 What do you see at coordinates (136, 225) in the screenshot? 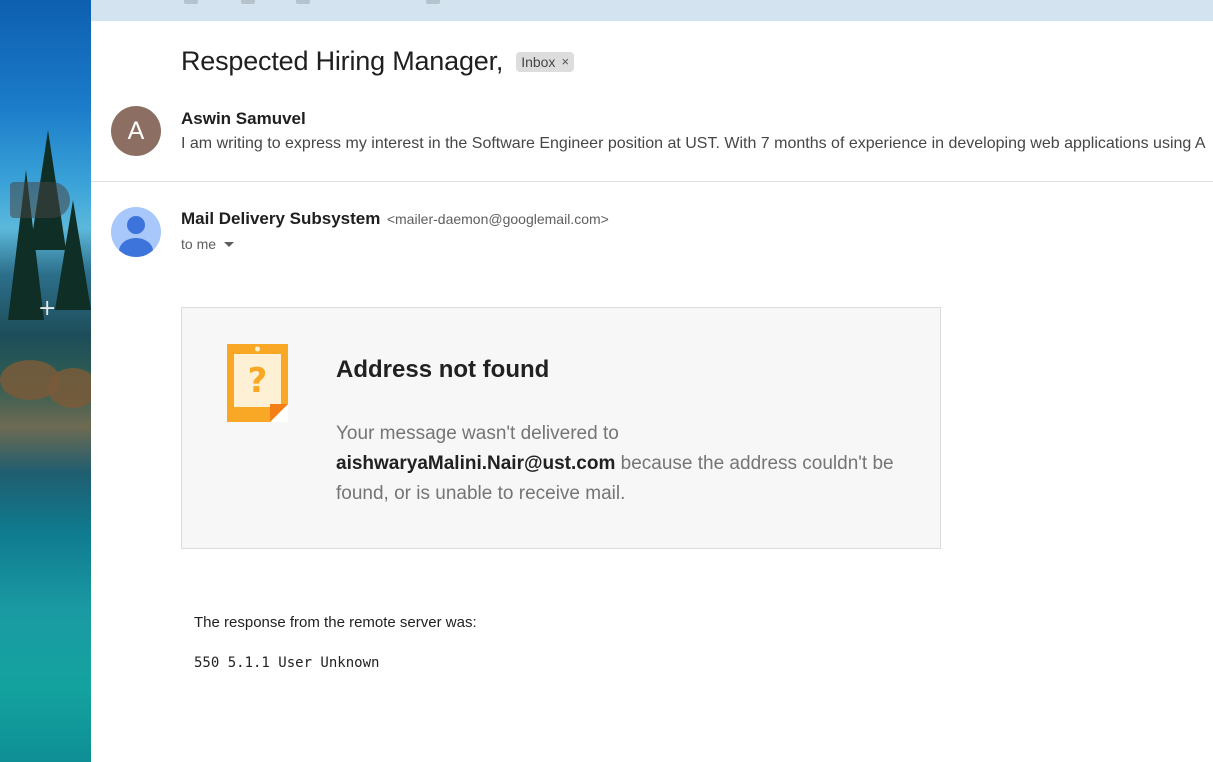
I see `person-icon-head` at bounding box center [136, 225].